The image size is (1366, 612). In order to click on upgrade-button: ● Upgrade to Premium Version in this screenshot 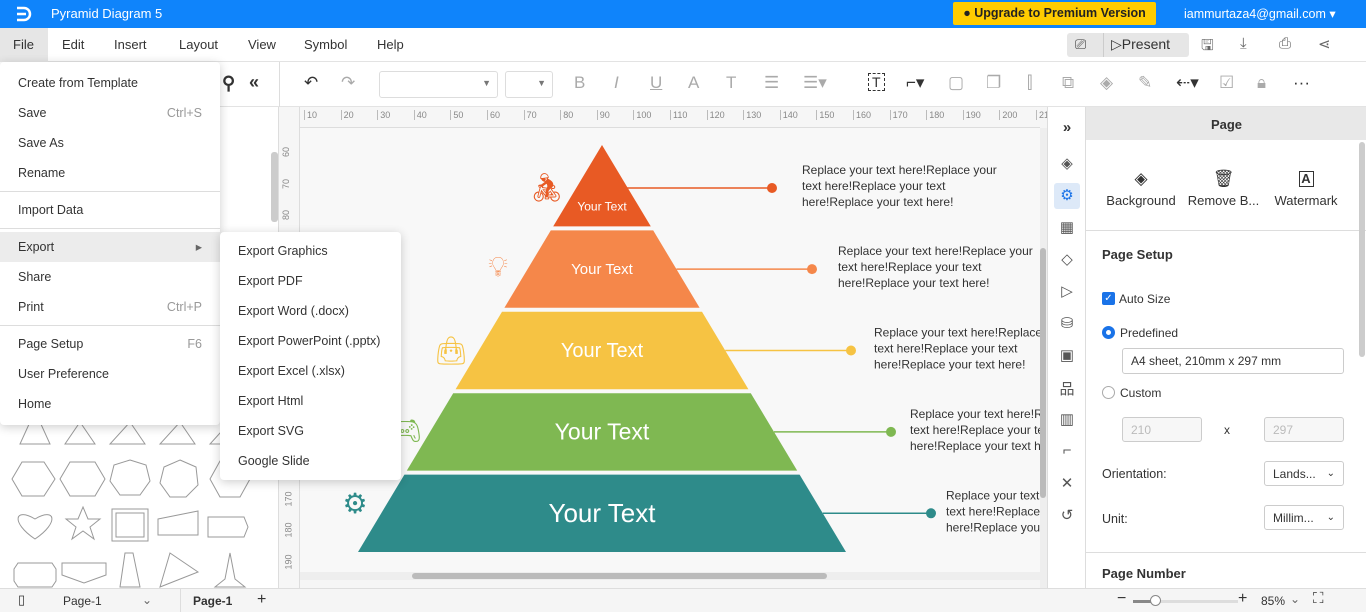, I will do `click(1054, 13)`.